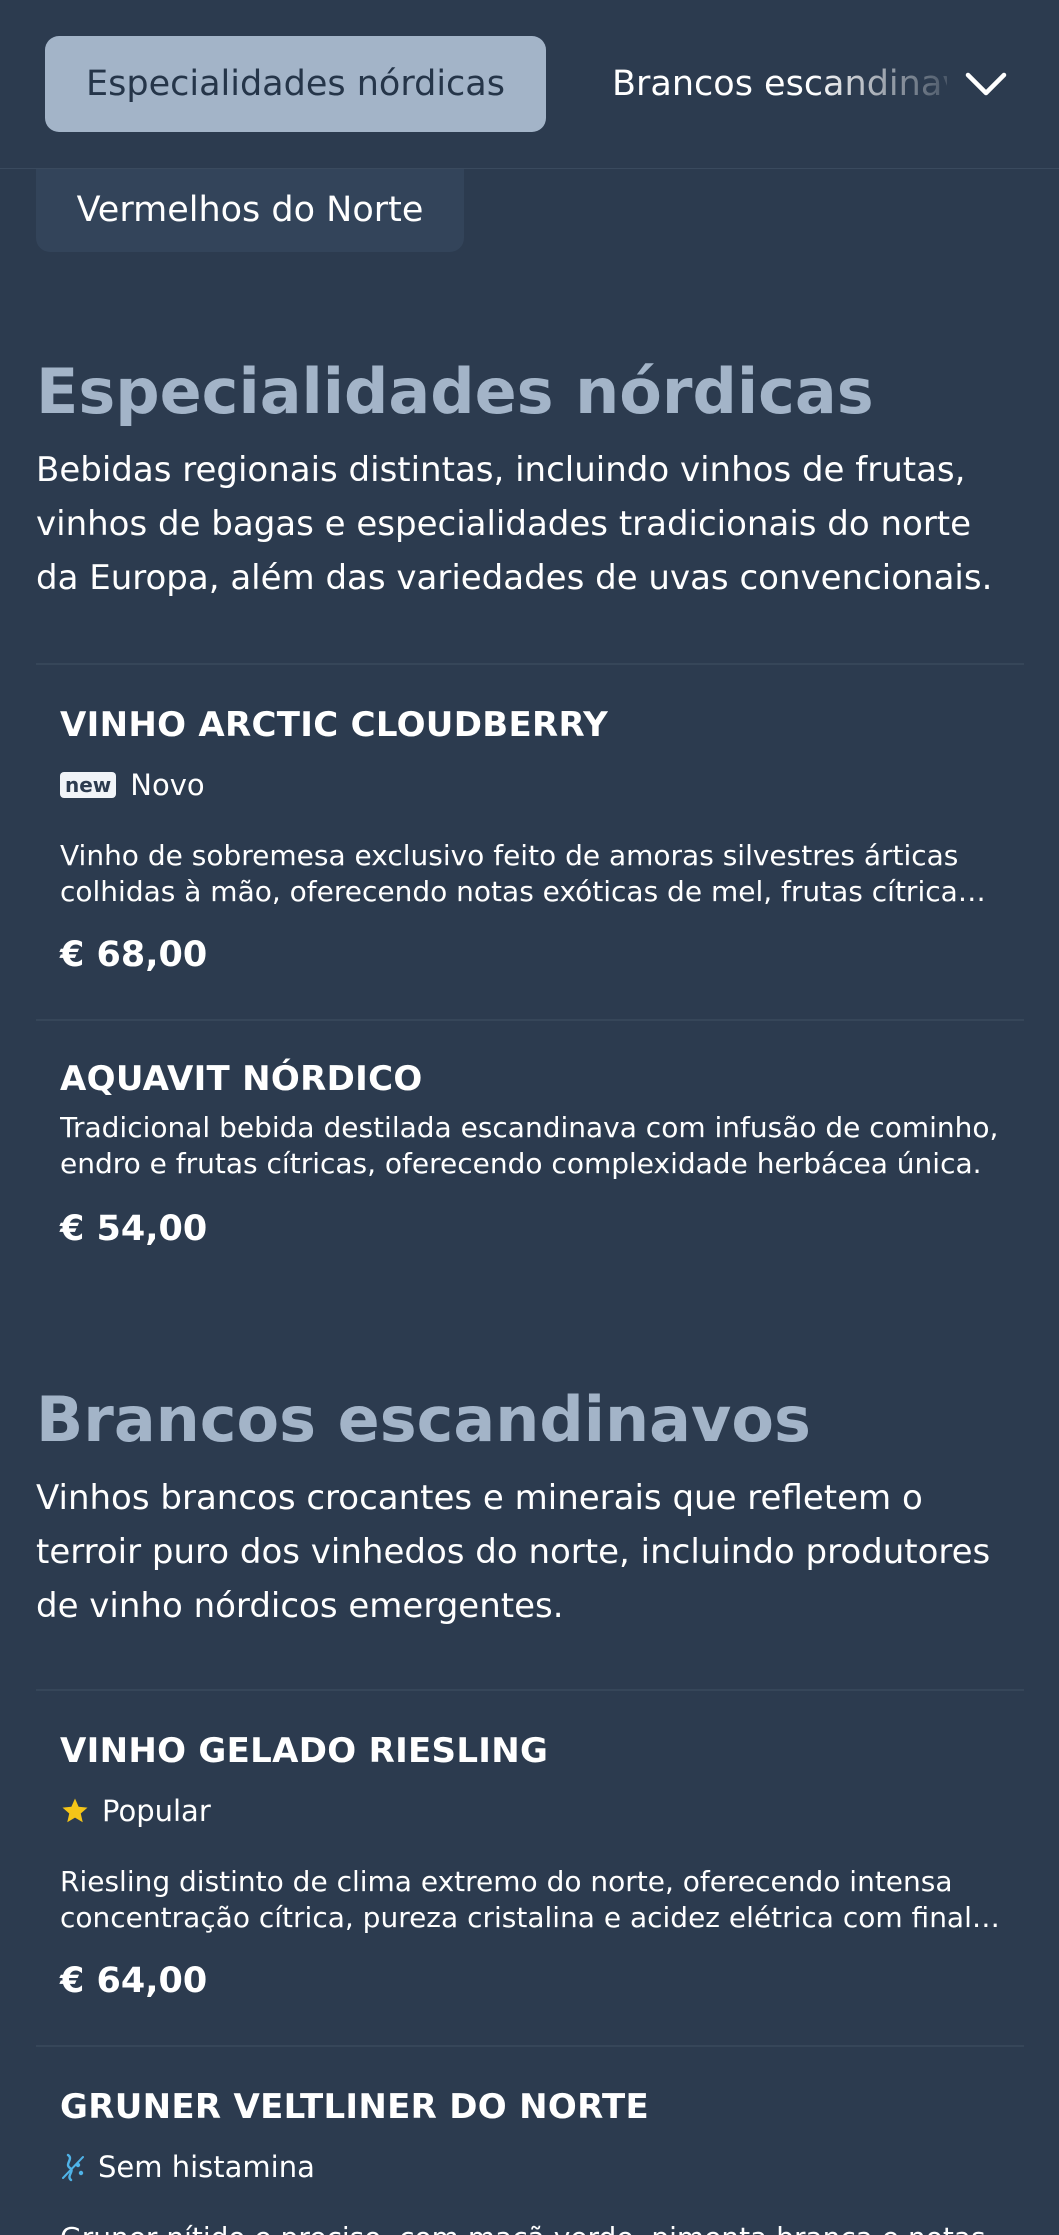 The width and height of the screenshot is (1059, 2235). Describe the element at coordinates (304, 1751) in the screenshot. I see `item-name: VINHO GELADO RIESLING` at that location.